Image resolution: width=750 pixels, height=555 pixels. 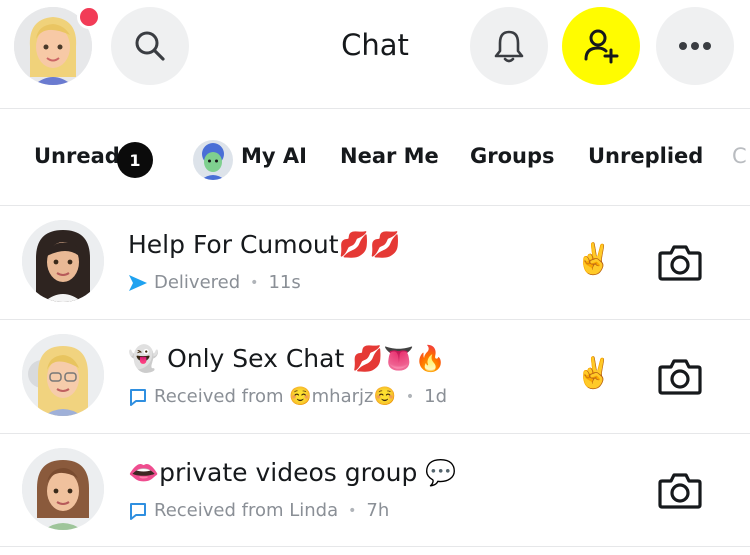 I want to click on profile-avatar-button, so click(x=57, y=45).